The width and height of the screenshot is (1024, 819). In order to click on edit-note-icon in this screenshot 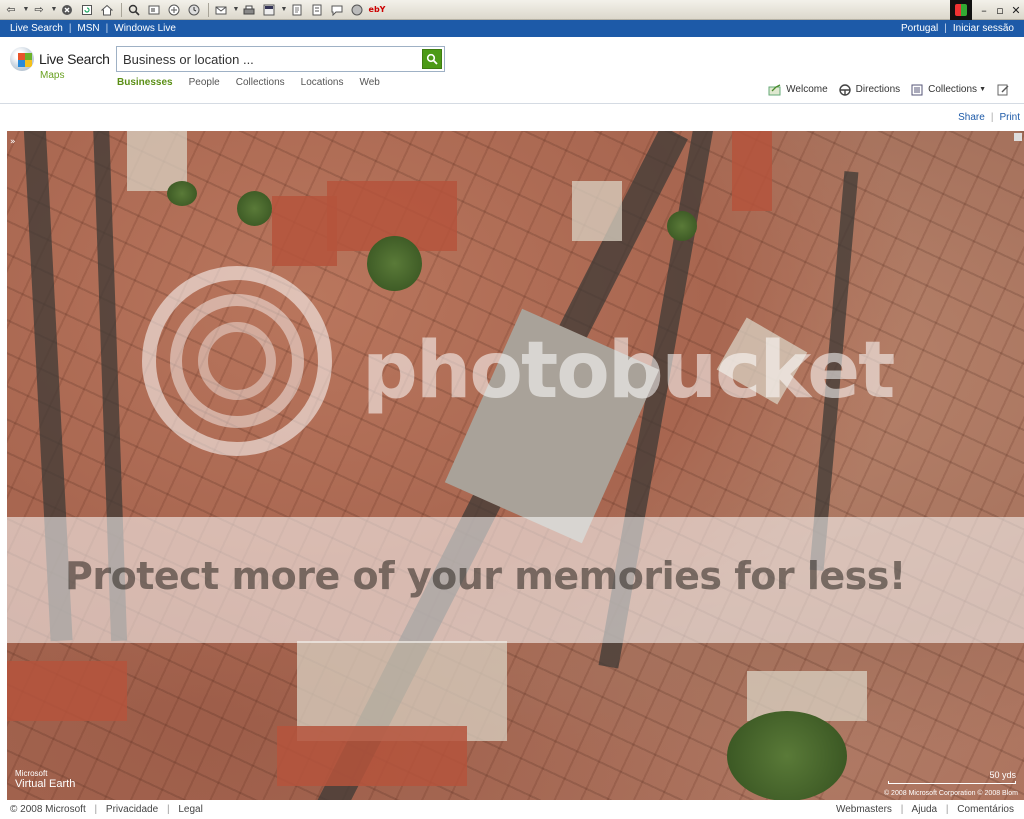, I will do `click(1003, 89)`.